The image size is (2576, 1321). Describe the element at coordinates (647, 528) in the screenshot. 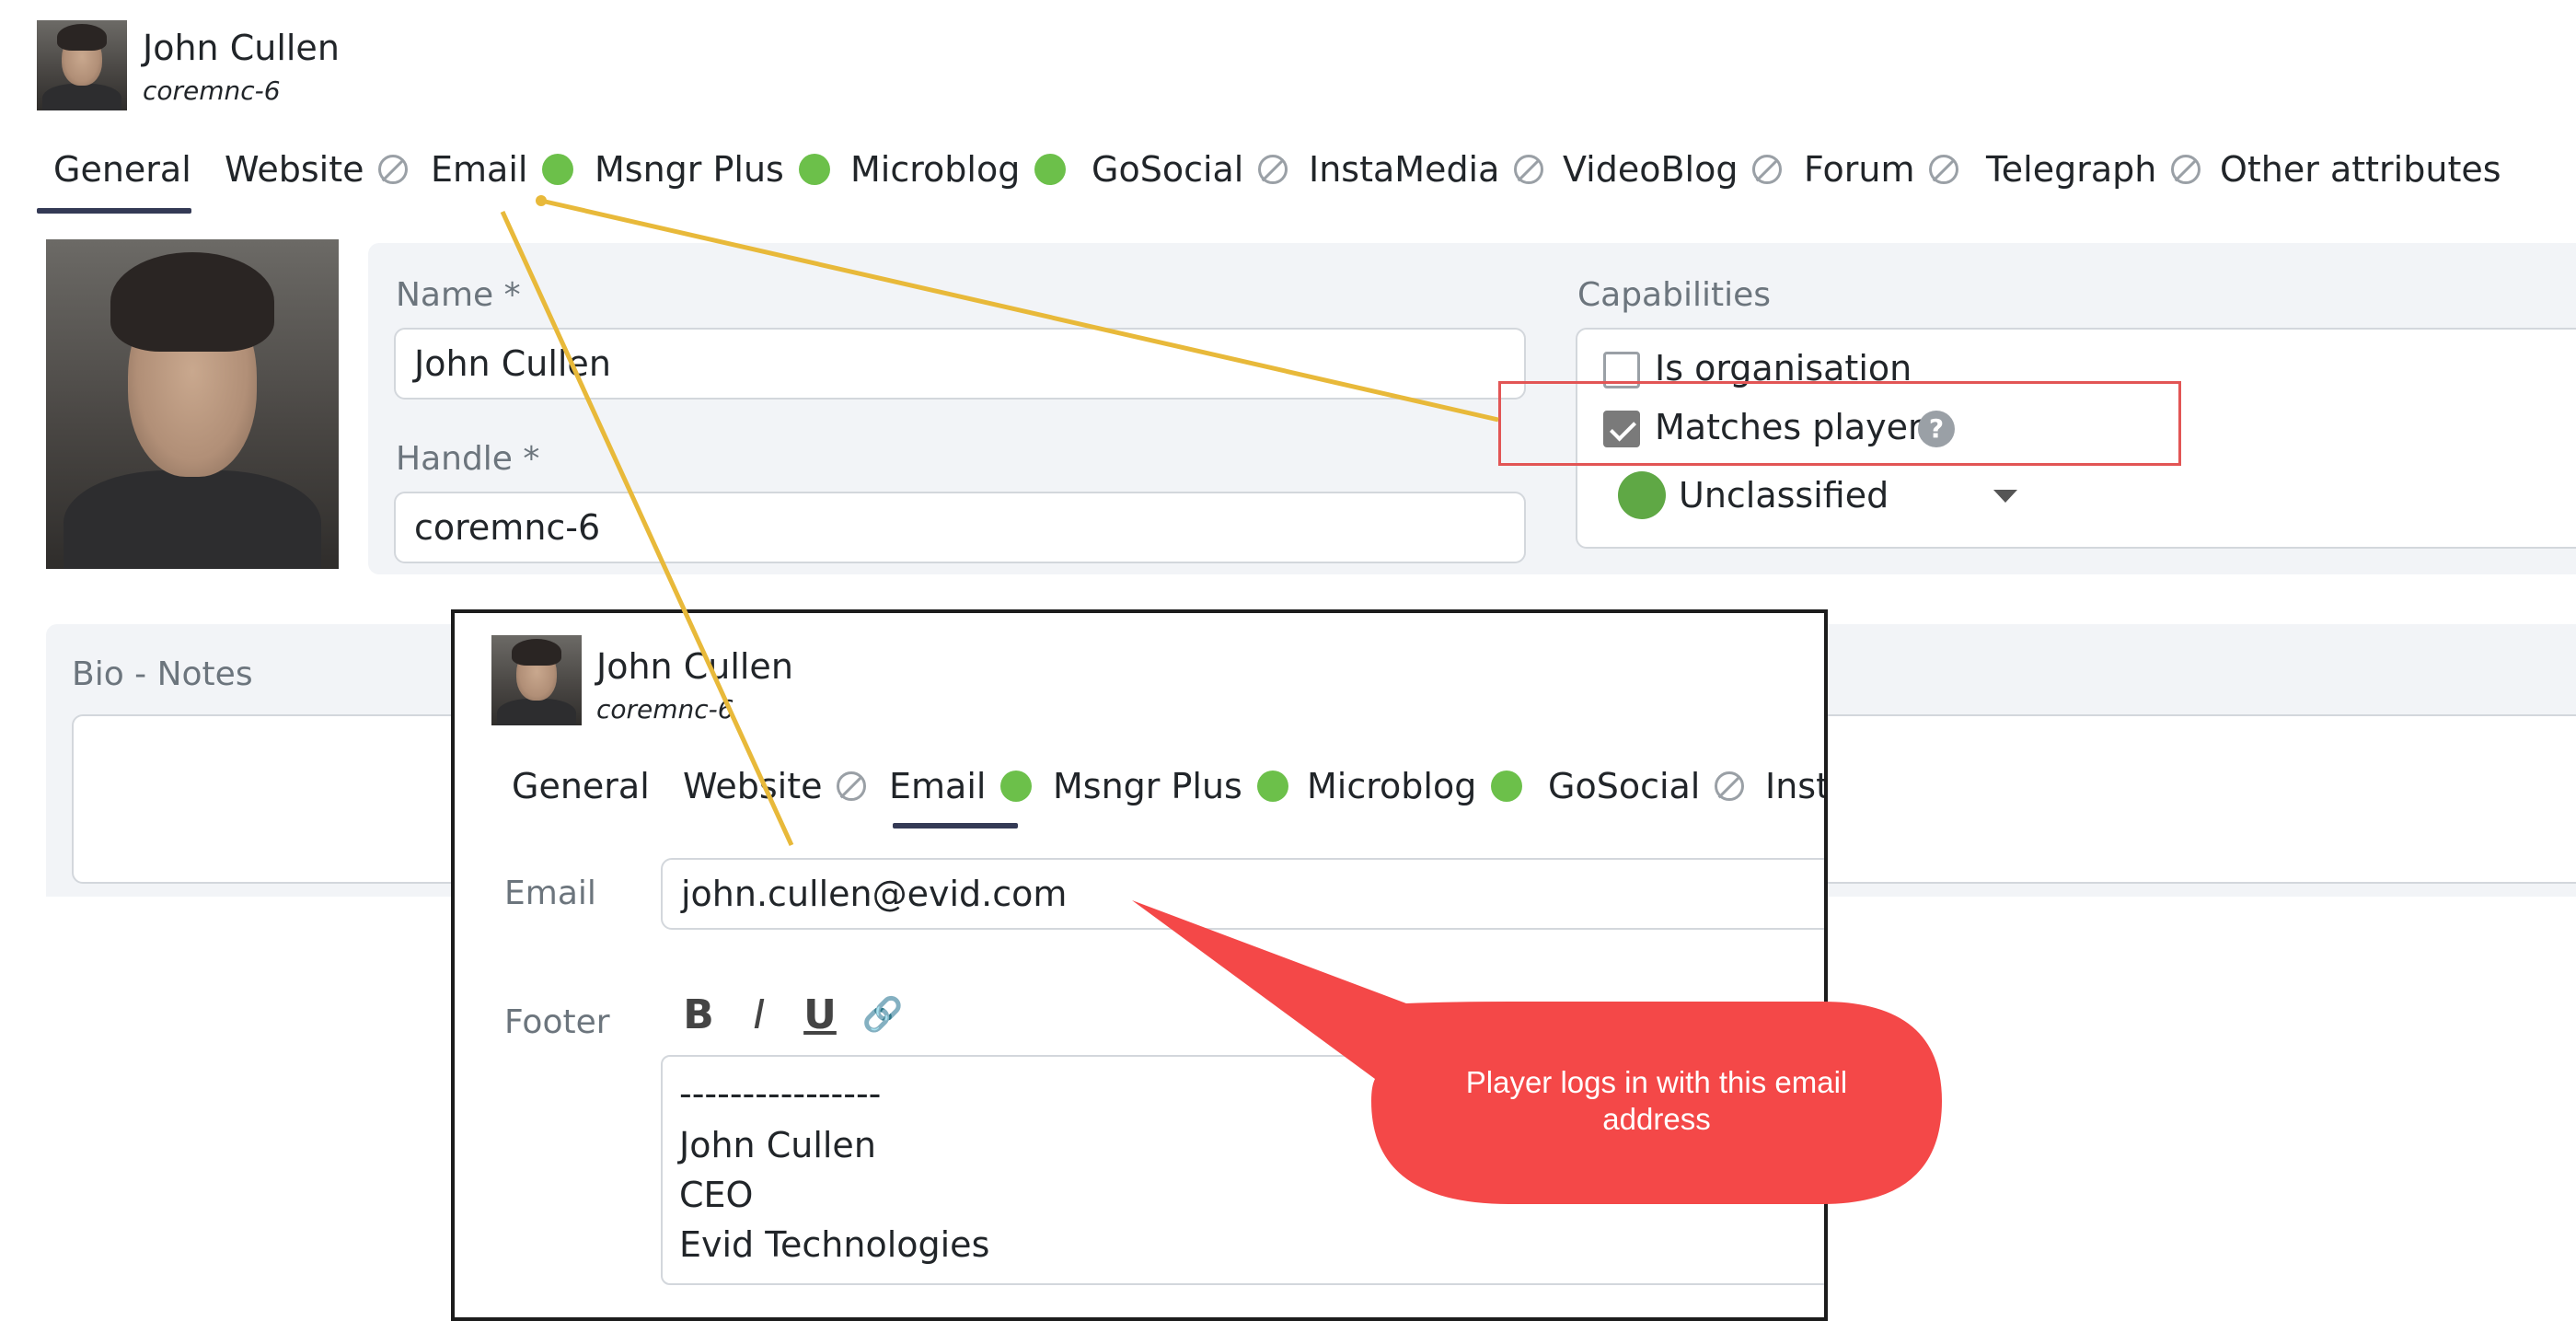

I see `arrow-to-email-tab` at that location.